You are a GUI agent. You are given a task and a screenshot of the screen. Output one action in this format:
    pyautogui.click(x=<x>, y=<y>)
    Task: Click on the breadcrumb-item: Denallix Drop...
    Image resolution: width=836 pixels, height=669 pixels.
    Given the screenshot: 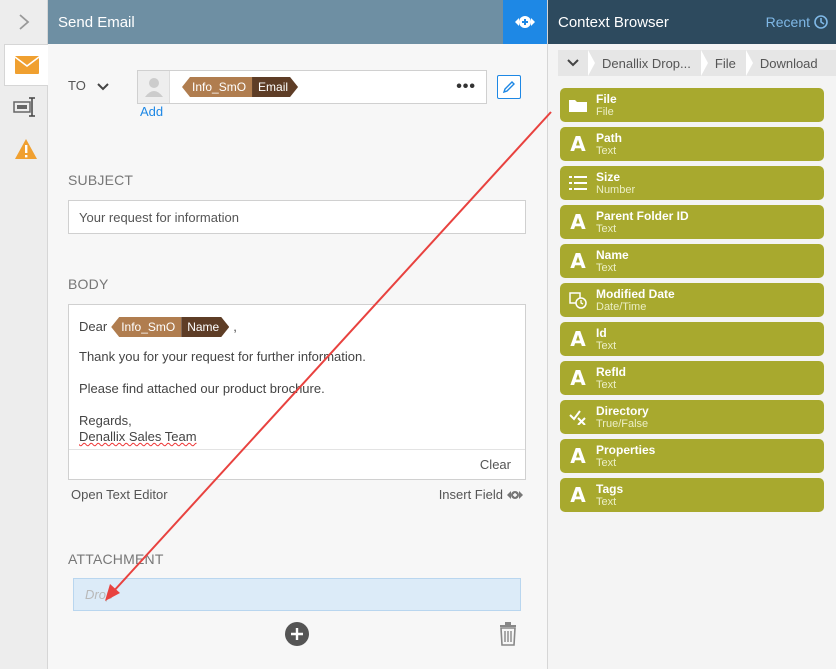 What is the action you would take?
    pyautogui.click(x=648, y=63)
    